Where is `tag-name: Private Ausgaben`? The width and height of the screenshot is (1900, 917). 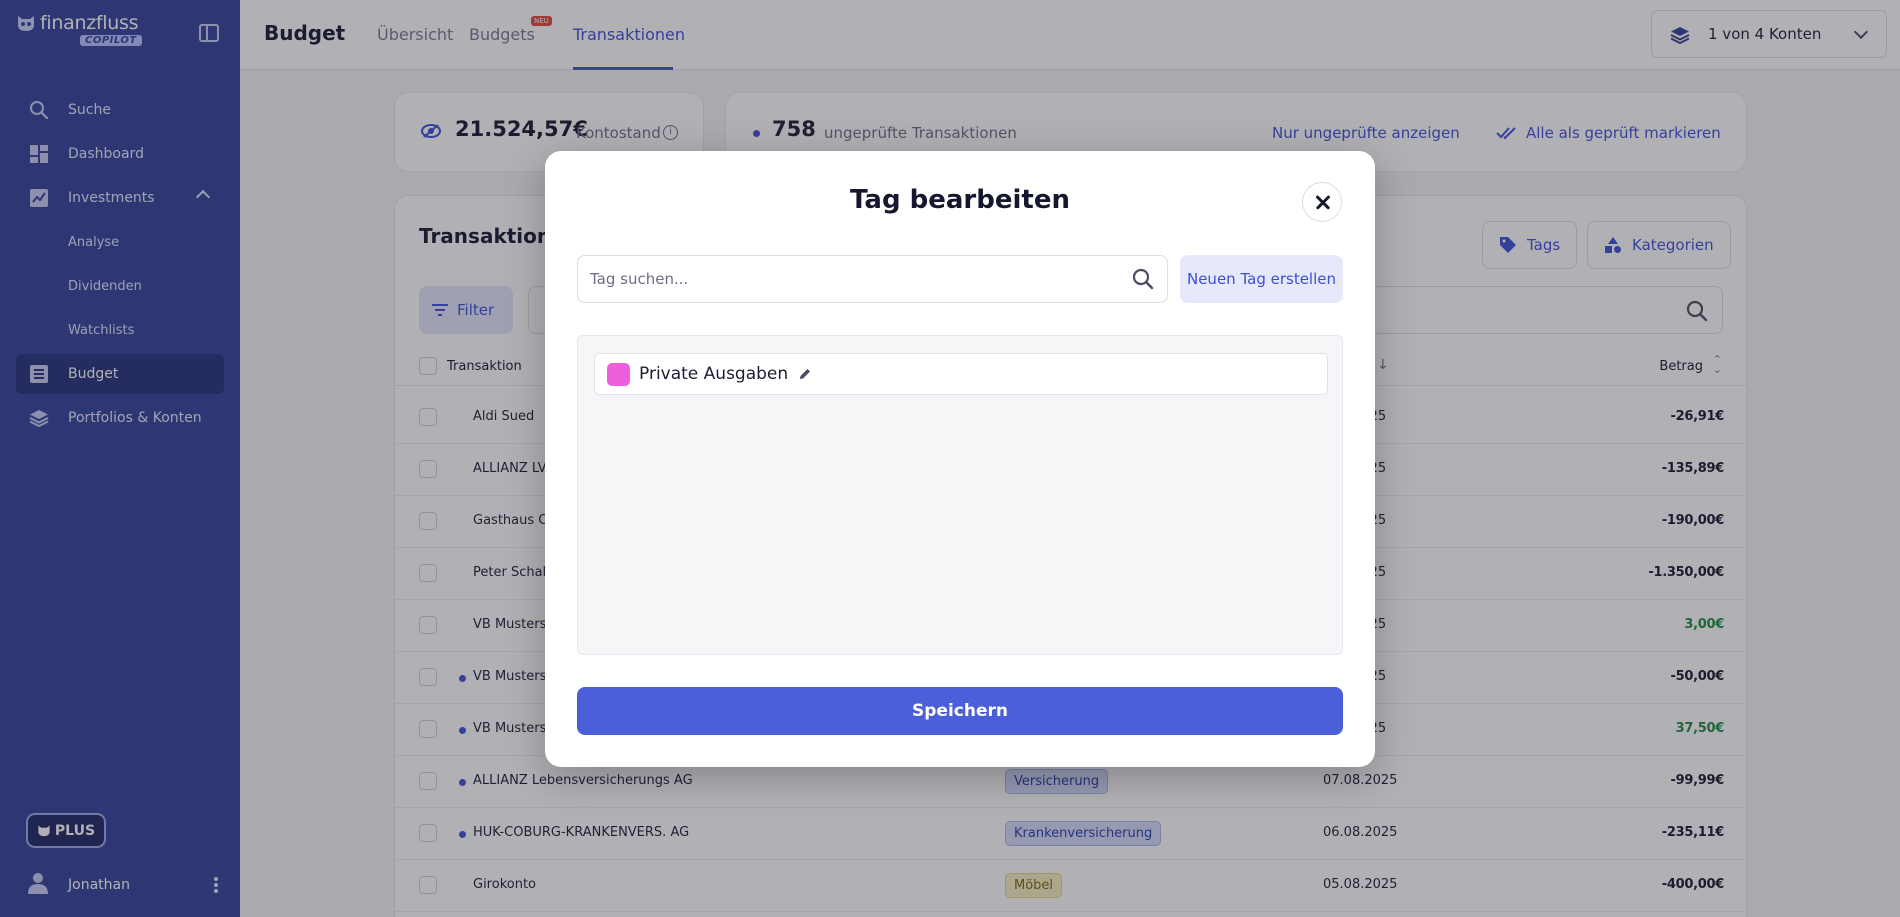 tag-name: Private Ausgaben is located at coordinates (714, 374).